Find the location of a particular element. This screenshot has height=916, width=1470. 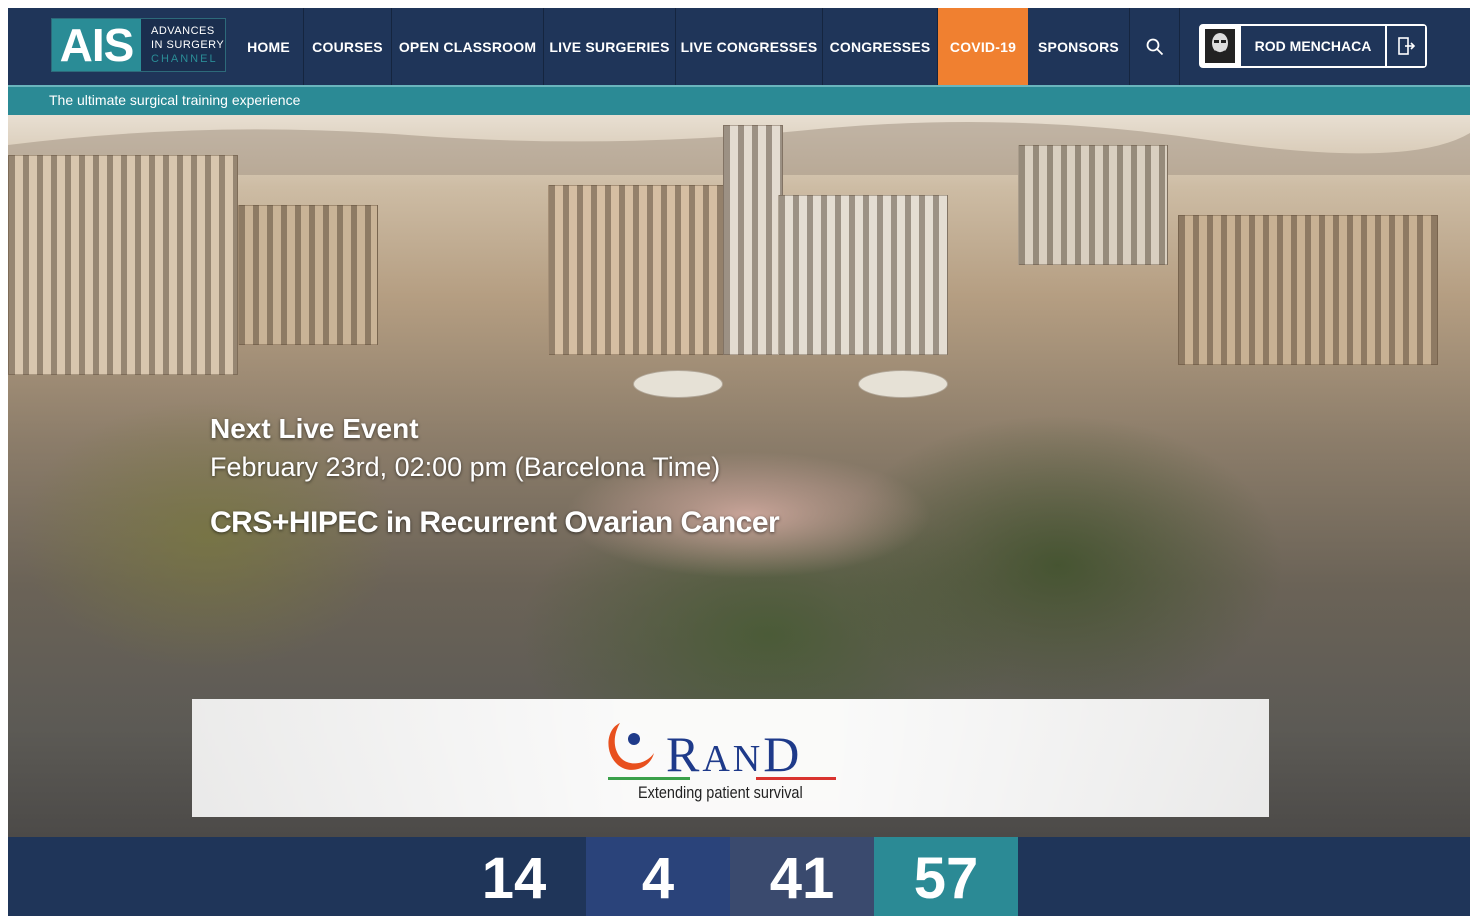

search-button is located at coordinates (1155, 46).